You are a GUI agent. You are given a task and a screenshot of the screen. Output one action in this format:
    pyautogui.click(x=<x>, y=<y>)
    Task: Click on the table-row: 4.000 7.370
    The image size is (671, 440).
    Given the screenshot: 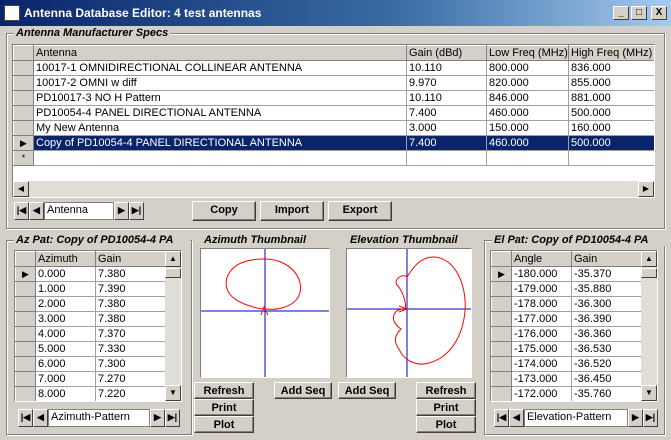 What is the action you would take?
    pyautogui.click(x=90, y=334)
    